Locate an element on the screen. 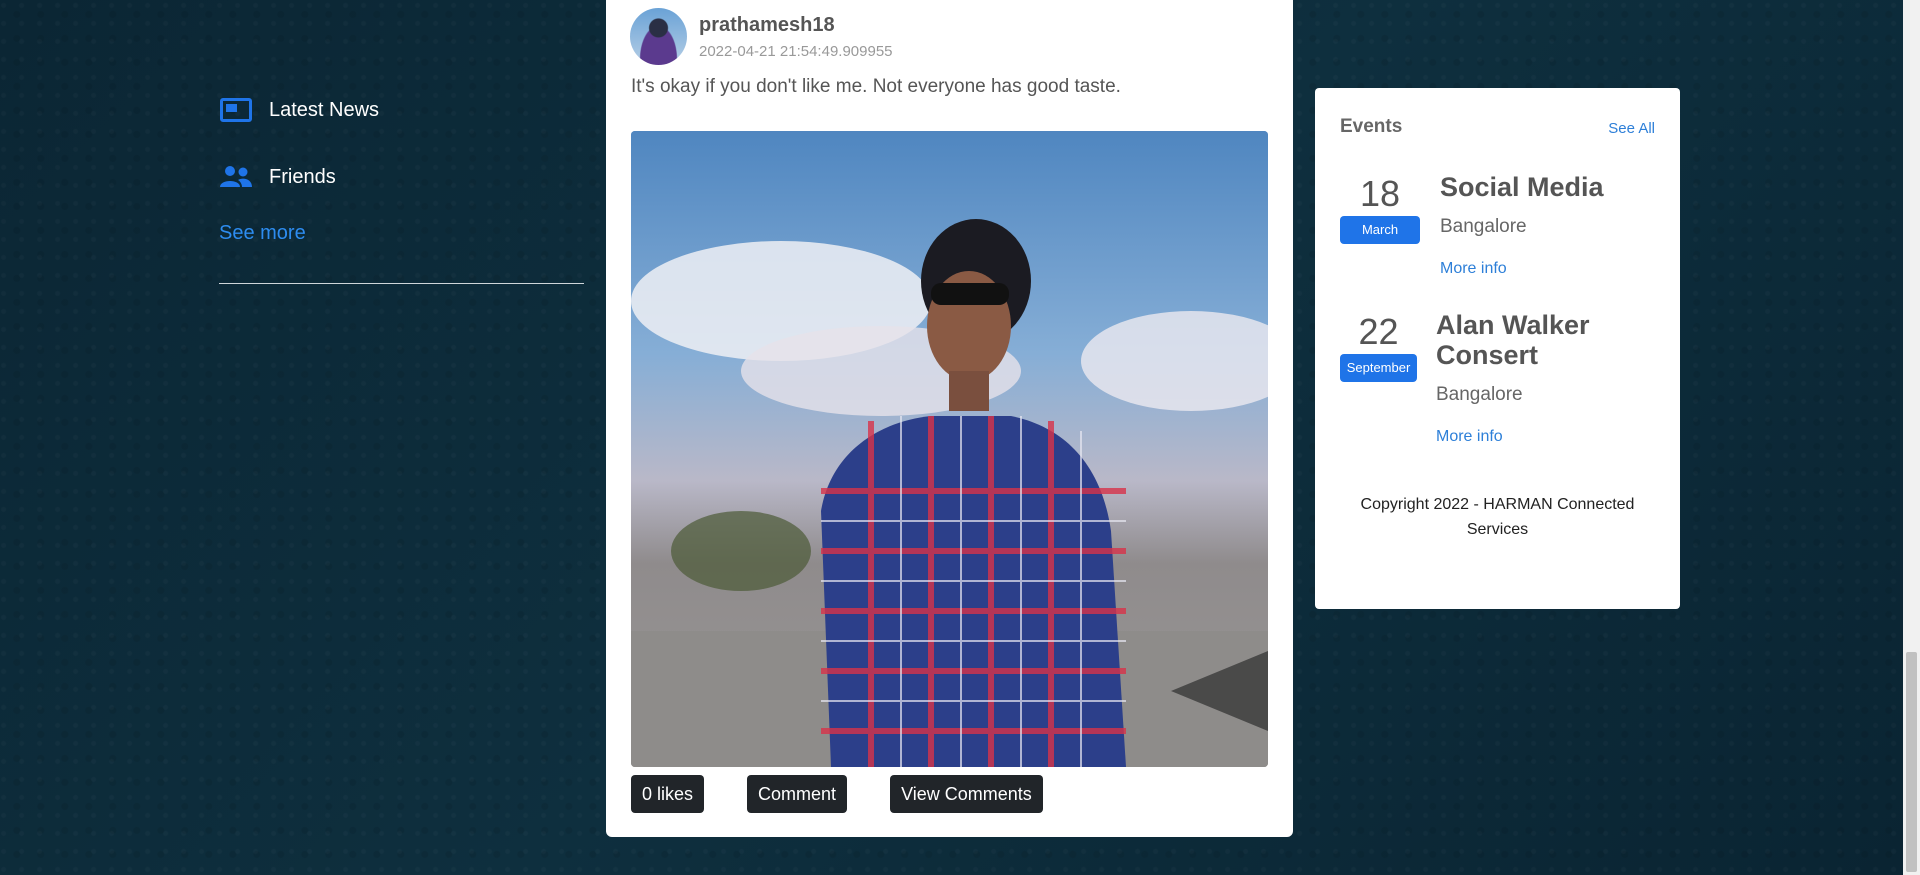 The width and height of the screenshot is (1920, 875). sidebar-item-latest-news: Latest News is located at coordinates (401, 110).